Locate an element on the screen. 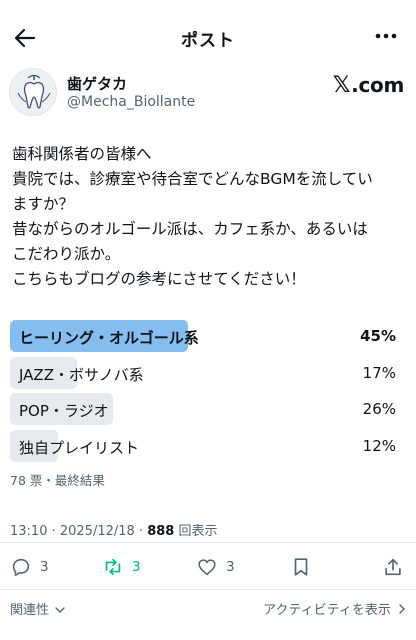  timestamp-date: 13:10 · 2025/12/18 · is located at coordinates (79, 531).